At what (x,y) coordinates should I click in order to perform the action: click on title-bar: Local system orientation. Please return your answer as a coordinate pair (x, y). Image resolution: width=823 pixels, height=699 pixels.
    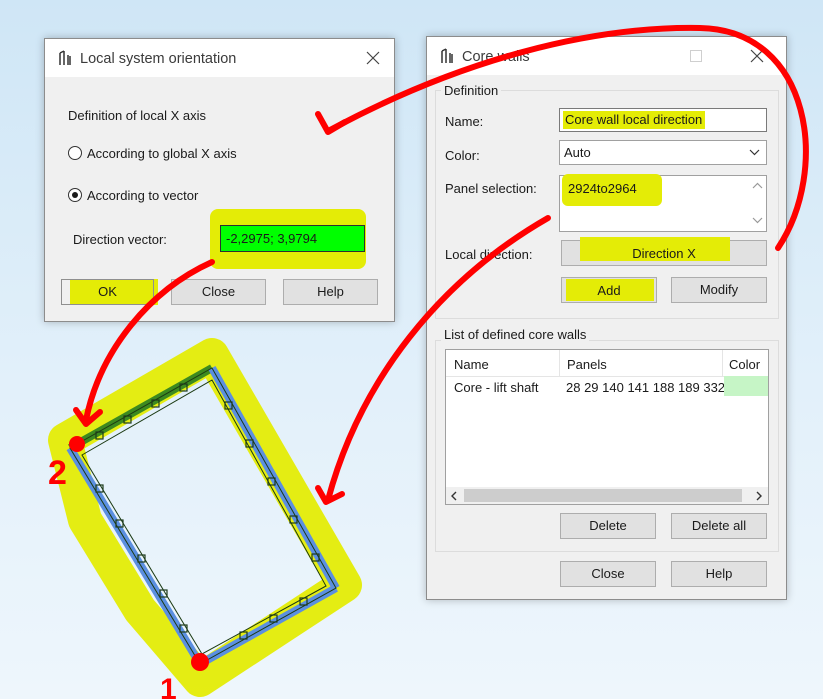
    Looking at the image, I should click on (219, 58).